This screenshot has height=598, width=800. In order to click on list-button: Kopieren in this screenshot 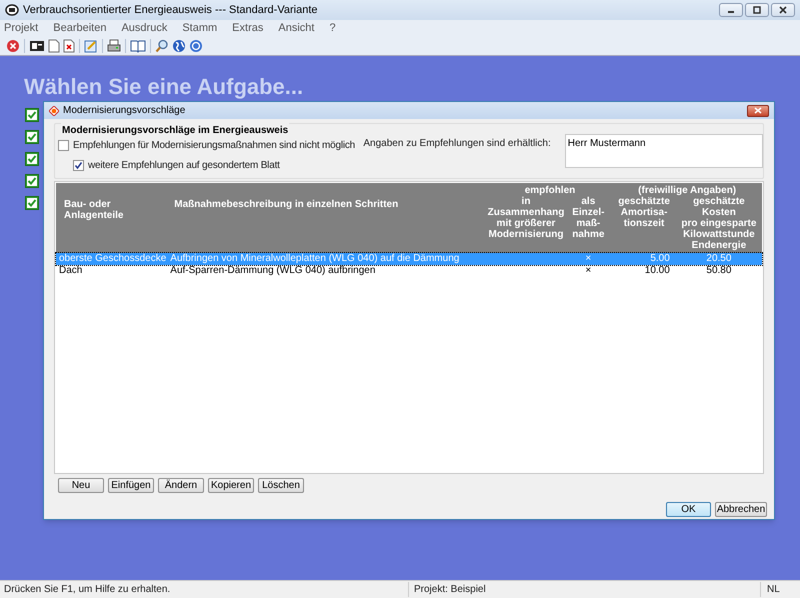, I will do `click(231, 485)`.